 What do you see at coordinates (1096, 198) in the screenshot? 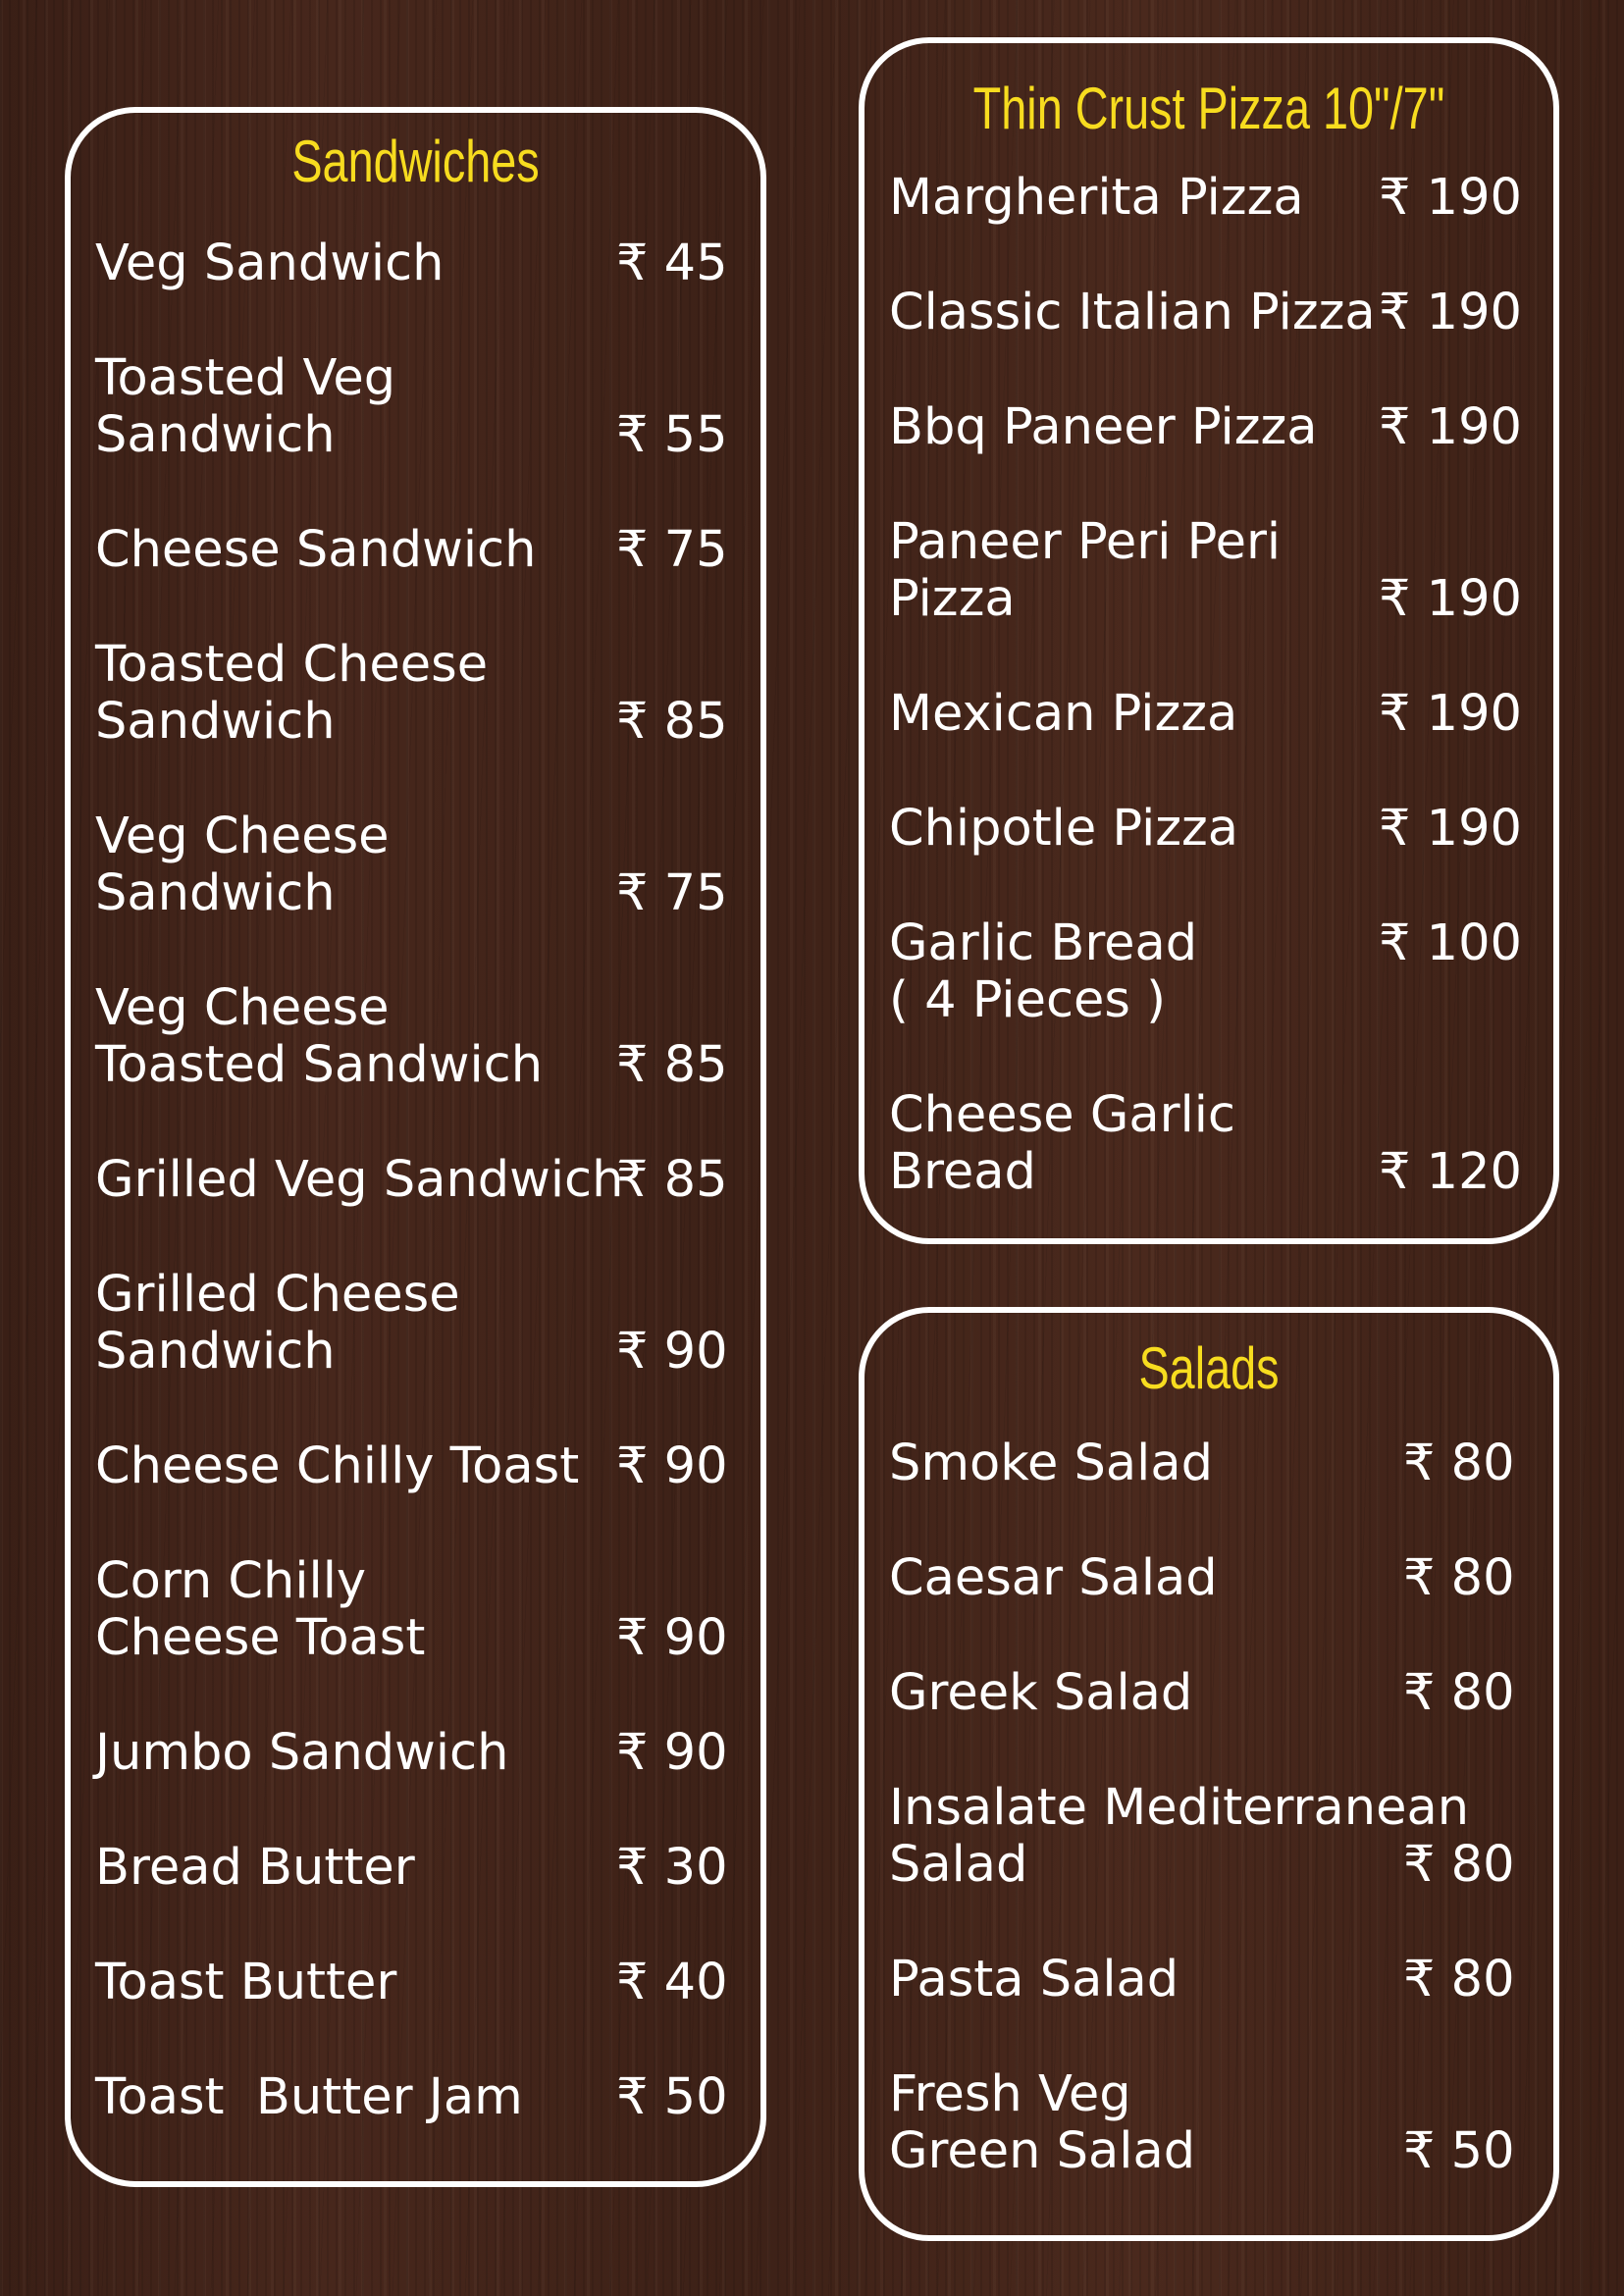
I see `item-name: Margherita Pizza` at bounding box center [1096, 198].